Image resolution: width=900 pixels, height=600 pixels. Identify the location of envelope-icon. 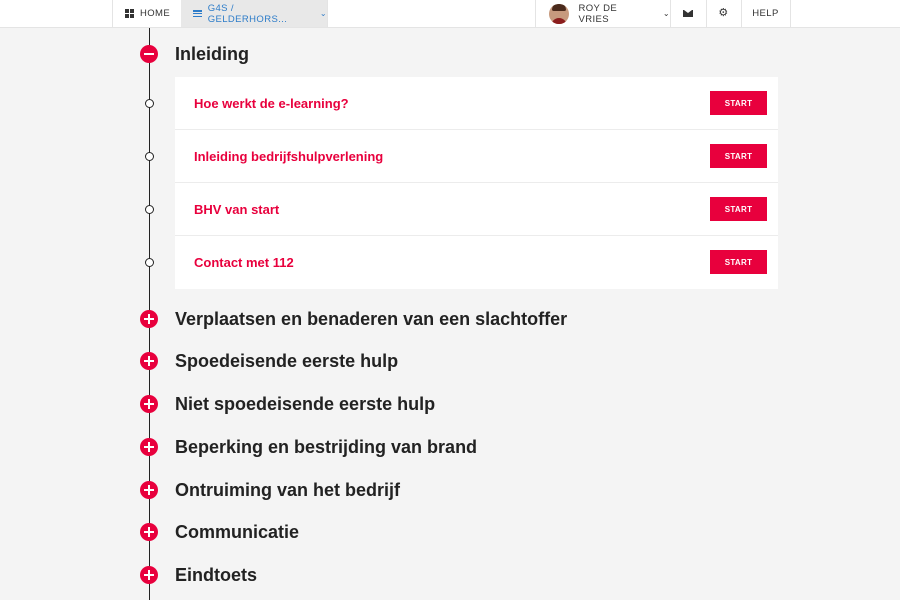
(688, 13).